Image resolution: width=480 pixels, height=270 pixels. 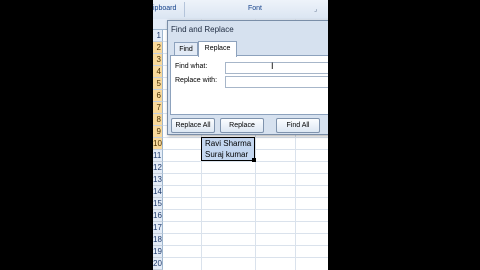 What do you see at coordinates (315, 9) in the screenshot?
I see `dialog-launcher-icon: ⌟` at bounding box center [315, 9].